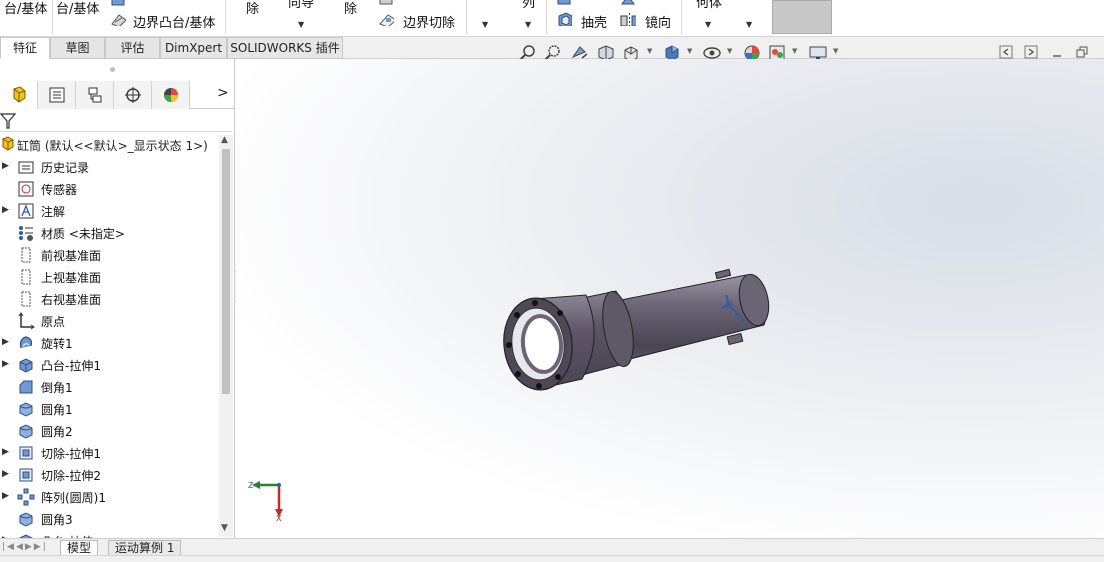  What do you see at coordinates (77, 8) in the screenshot?
I see `revolve-boss-button: 台/基体` at bounding box center [77, 8].